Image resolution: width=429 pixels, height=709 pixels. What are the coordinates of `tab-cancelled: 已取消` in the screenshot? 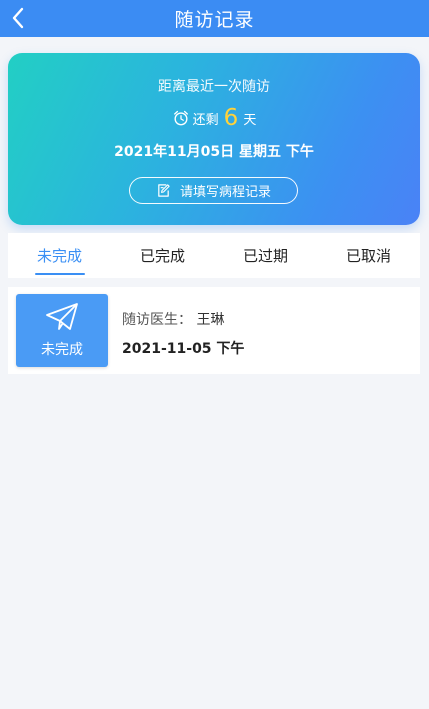 It's located at (368, 255).